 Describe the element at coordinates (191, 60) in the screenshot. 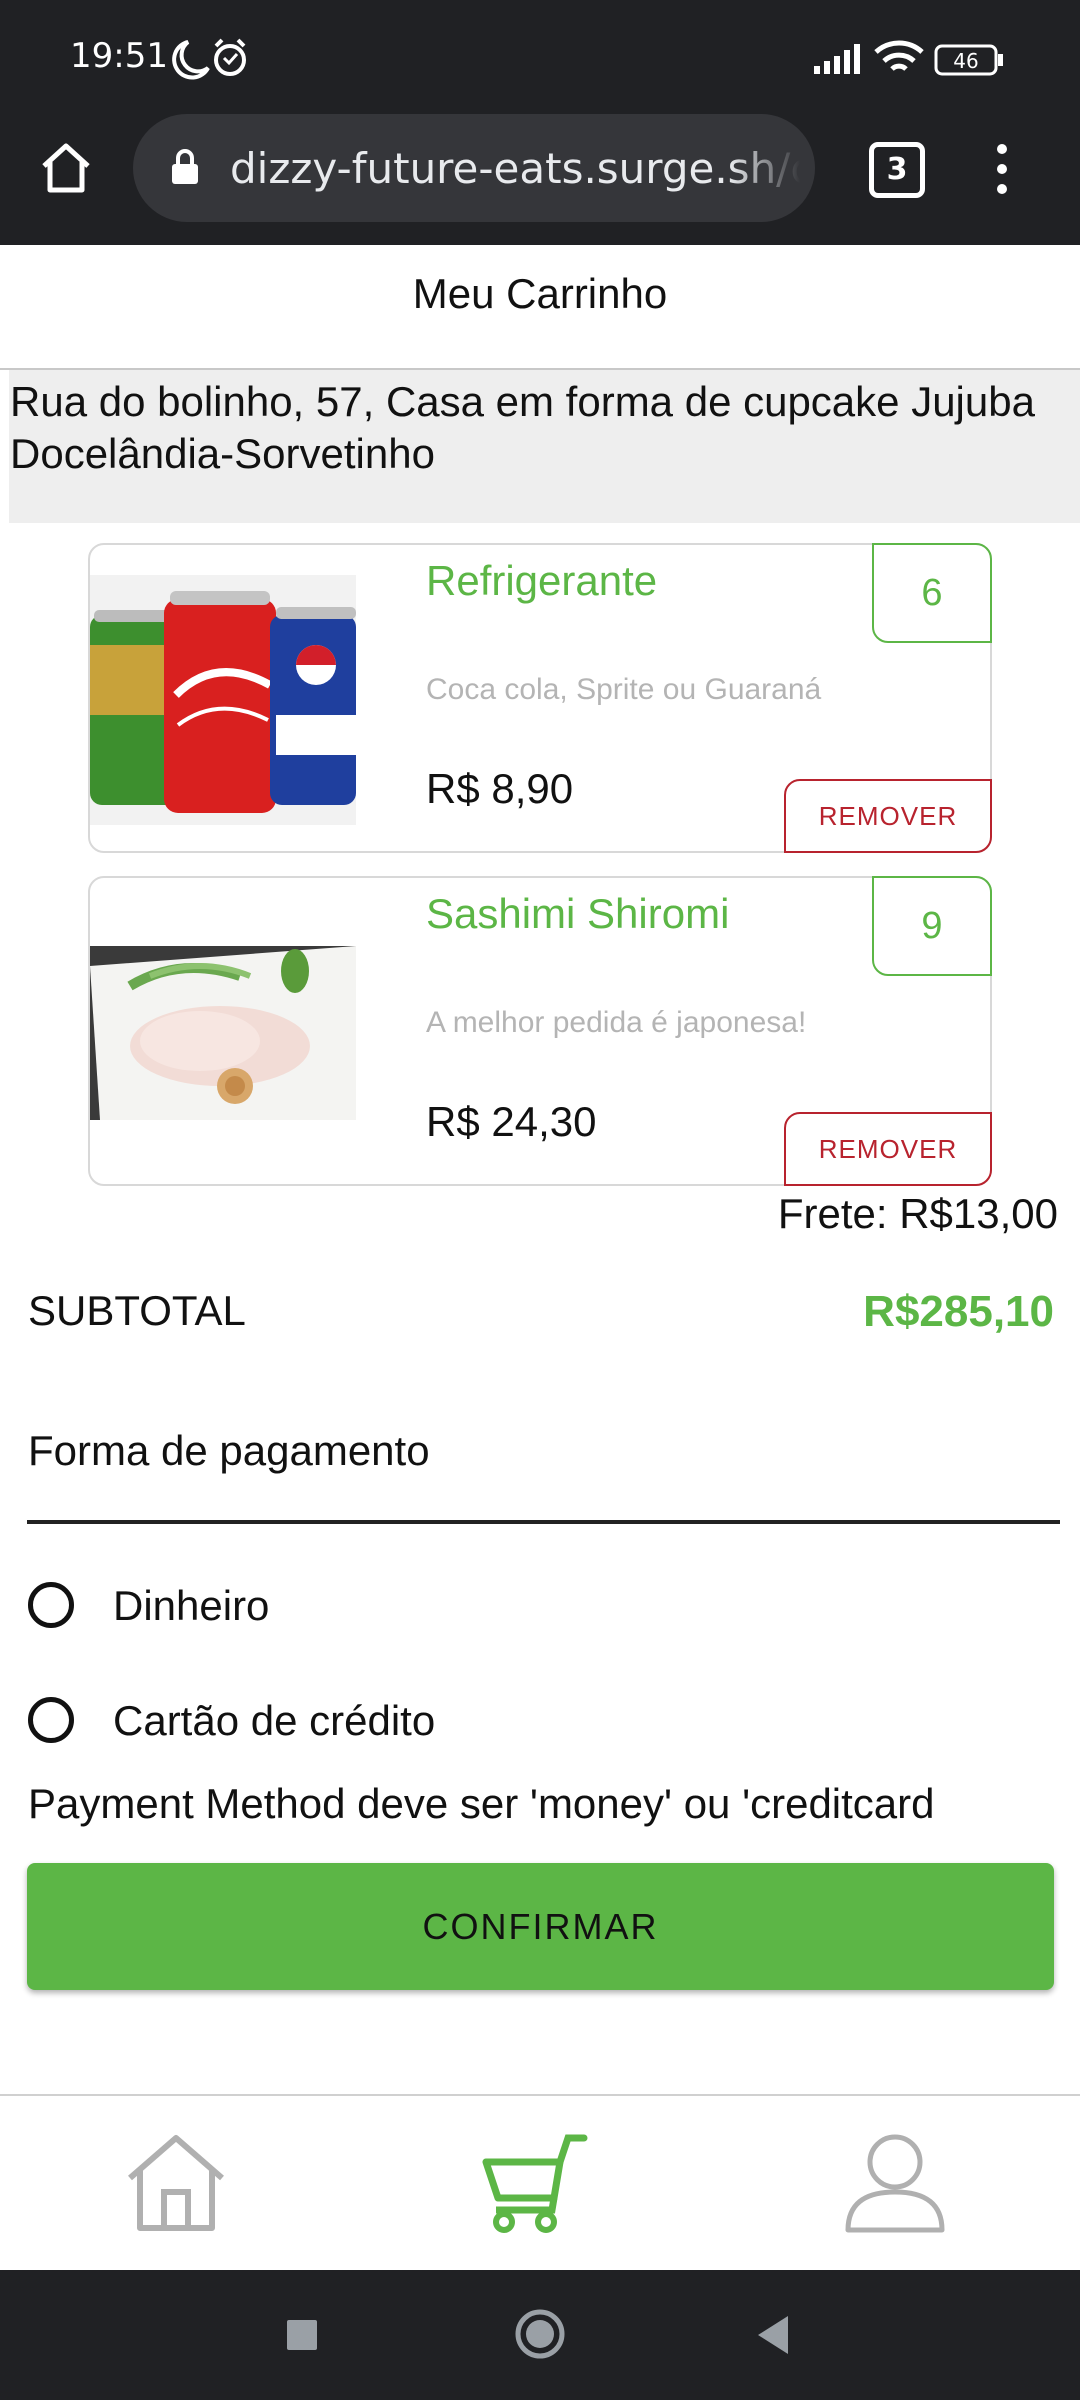

I see `moon-icon` at that location.